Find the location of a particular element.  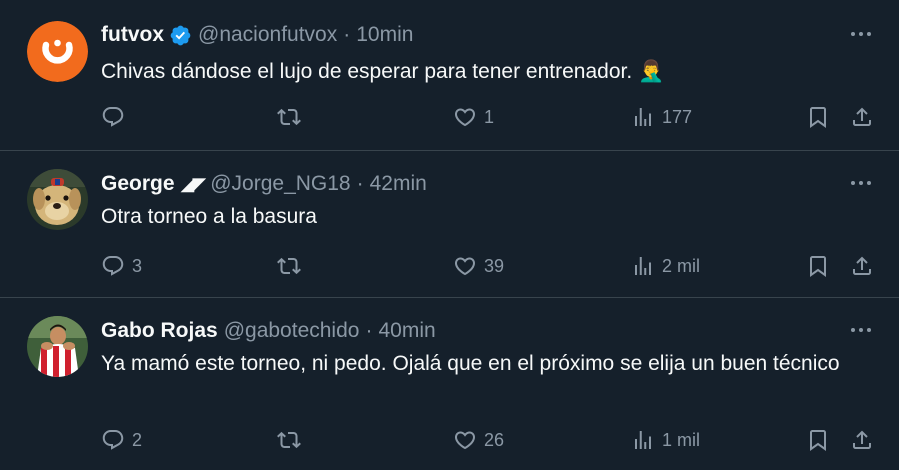

timestamp: 42min is located at coordinates (398, 184).